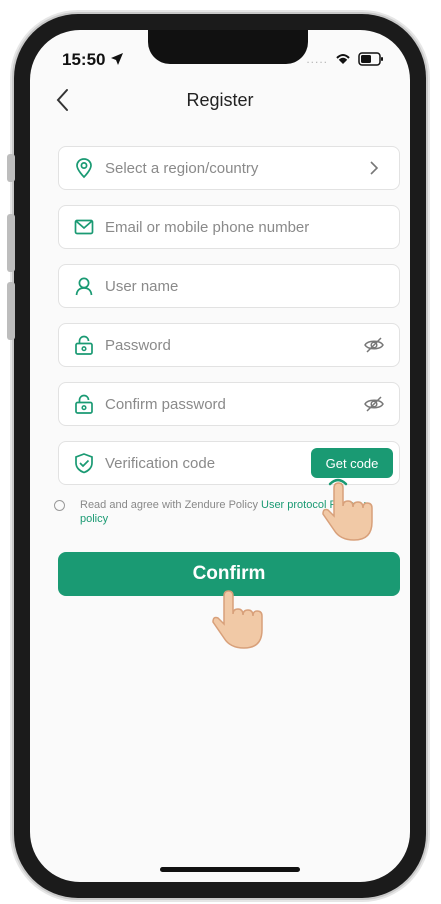 Image resolution: width=441 pixels, height=904 pixels. I want to click on wifi-icon, so click(343, 59).